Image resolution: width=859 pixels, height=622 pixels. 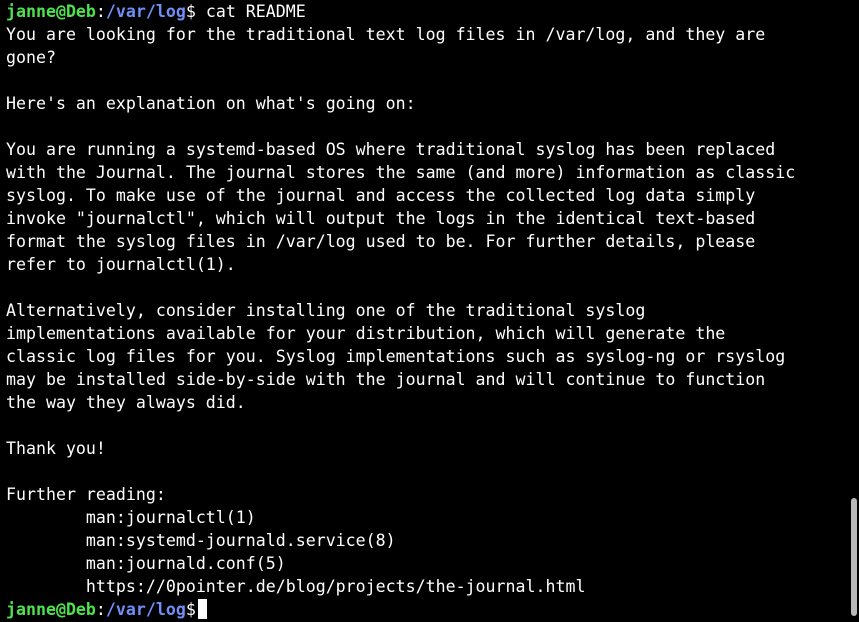 What do you see at coordinates (126, 402) in the screenshot?
I see `output-line: the way they always did.` at bounding box center [126, 402].